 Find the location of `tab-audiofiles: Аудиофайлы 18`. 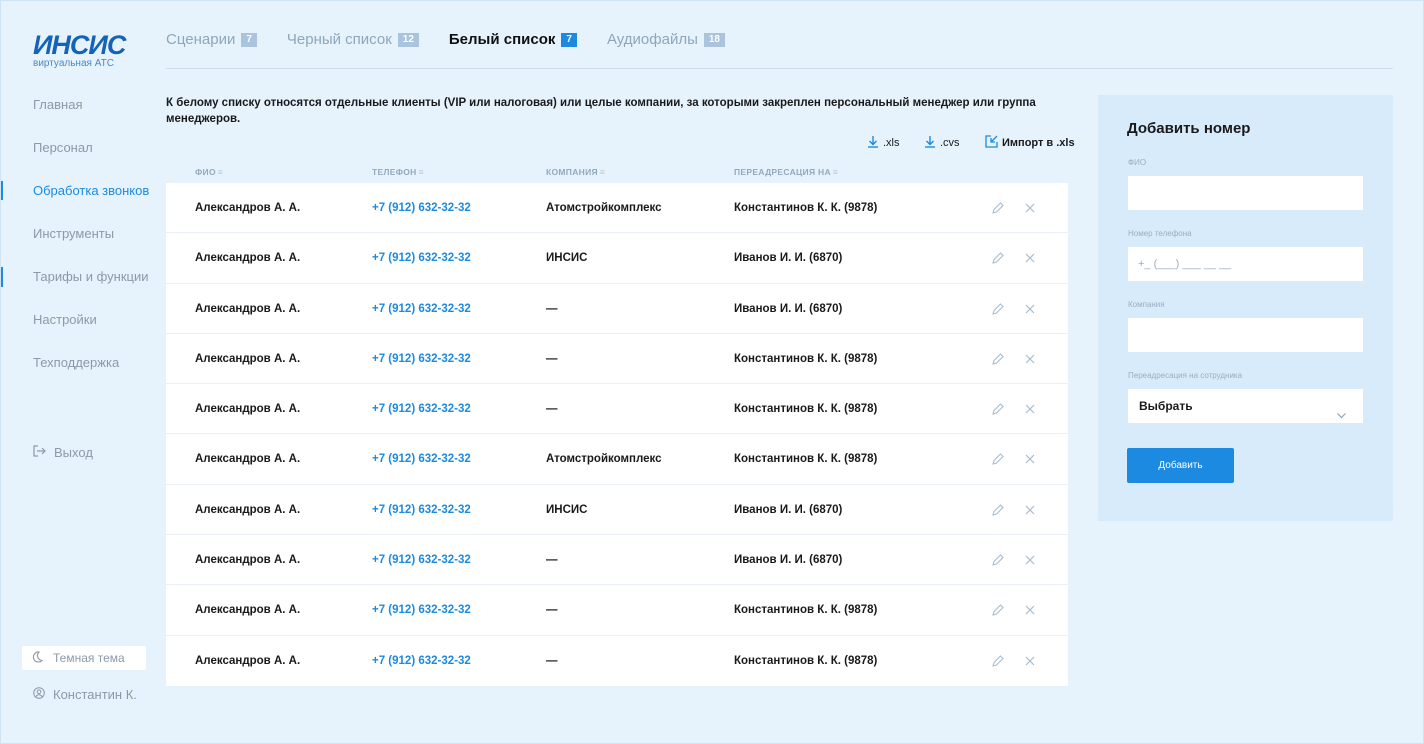

tab-audiofiles: Аудиофайлы 18 is located at coordinates (666, 39).